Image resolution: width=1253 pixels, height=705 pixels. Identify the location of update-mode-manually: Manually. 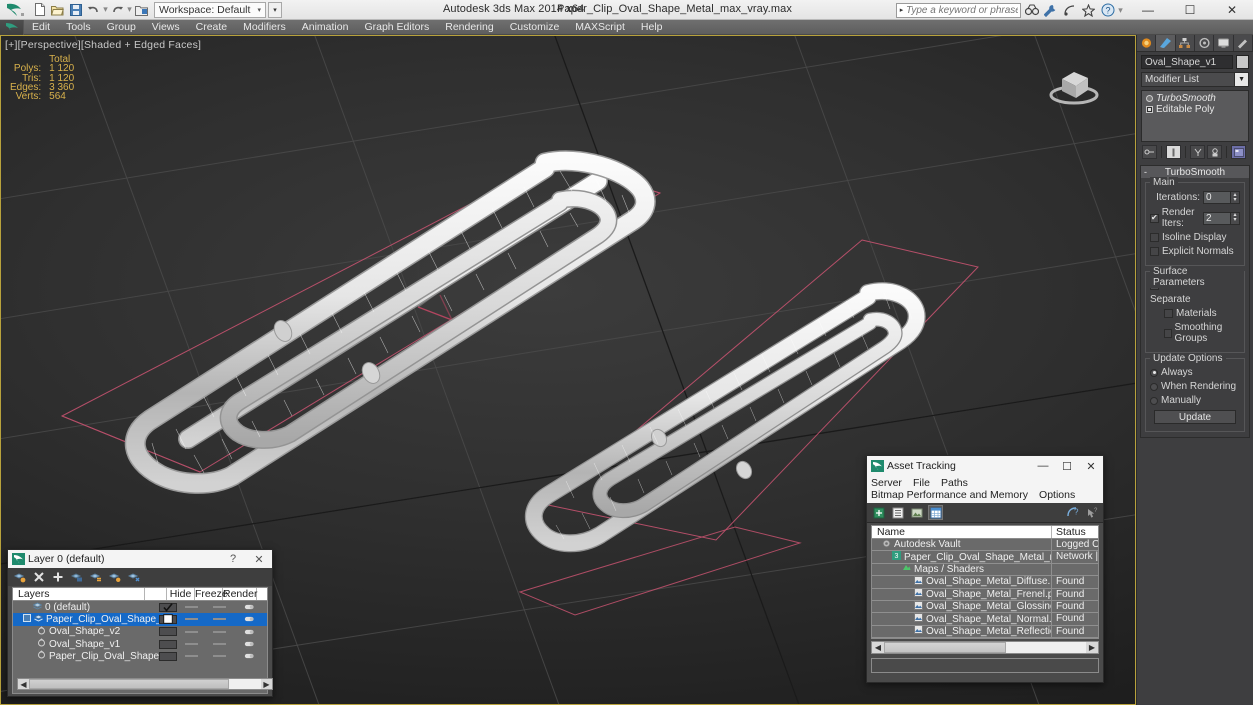
(1195, 400).